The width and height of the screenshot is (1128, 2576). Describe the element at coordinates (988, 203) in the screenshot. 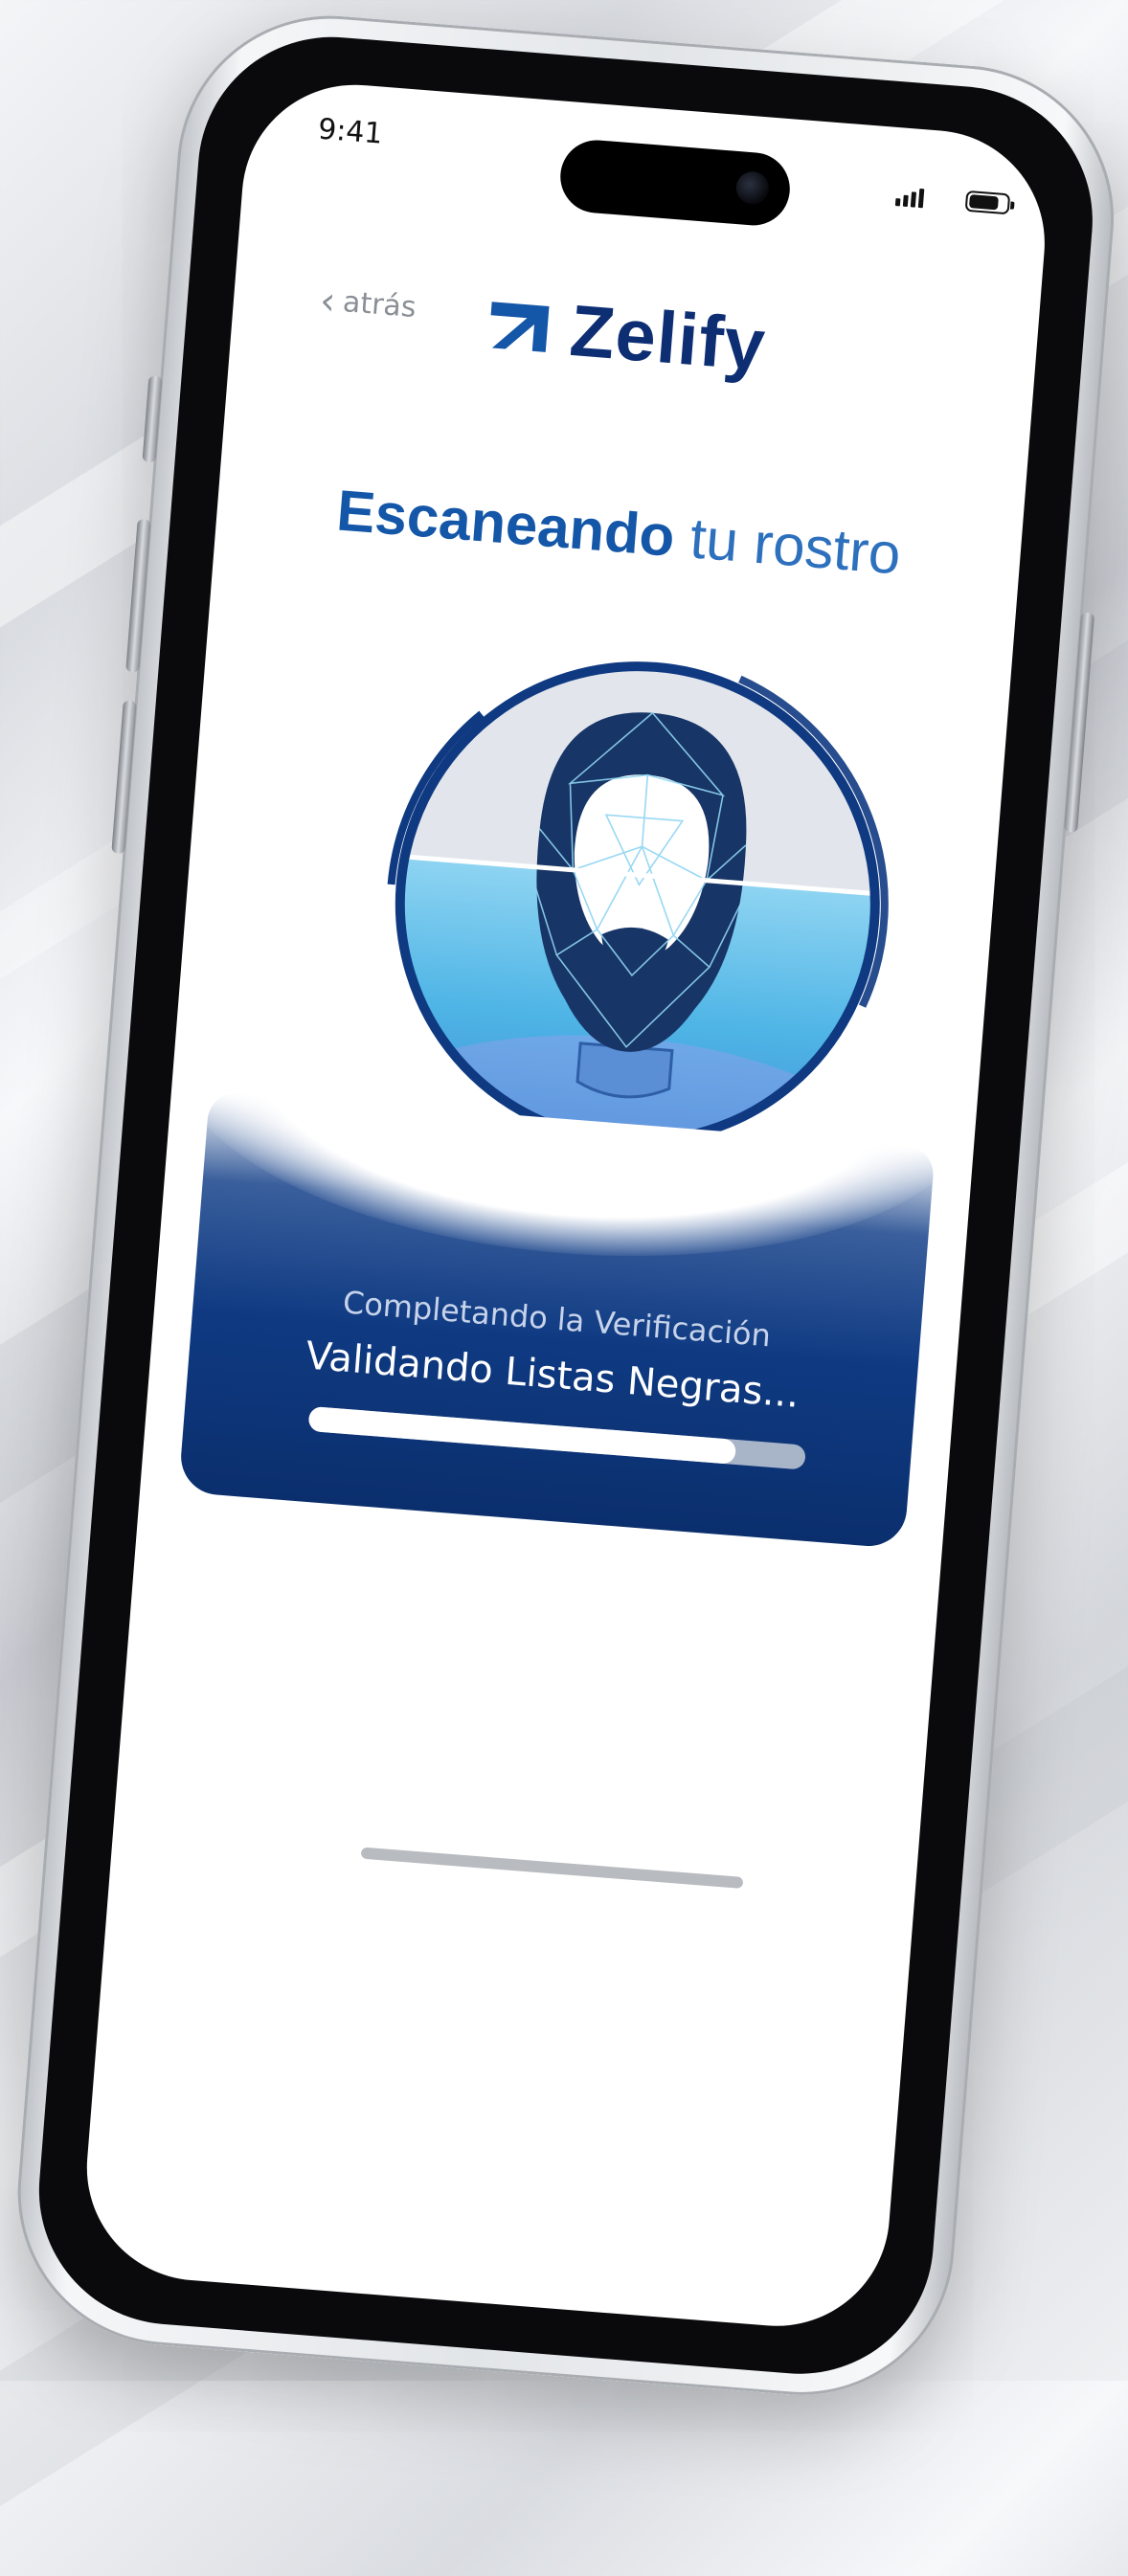

I see `battery-icon` at that location.